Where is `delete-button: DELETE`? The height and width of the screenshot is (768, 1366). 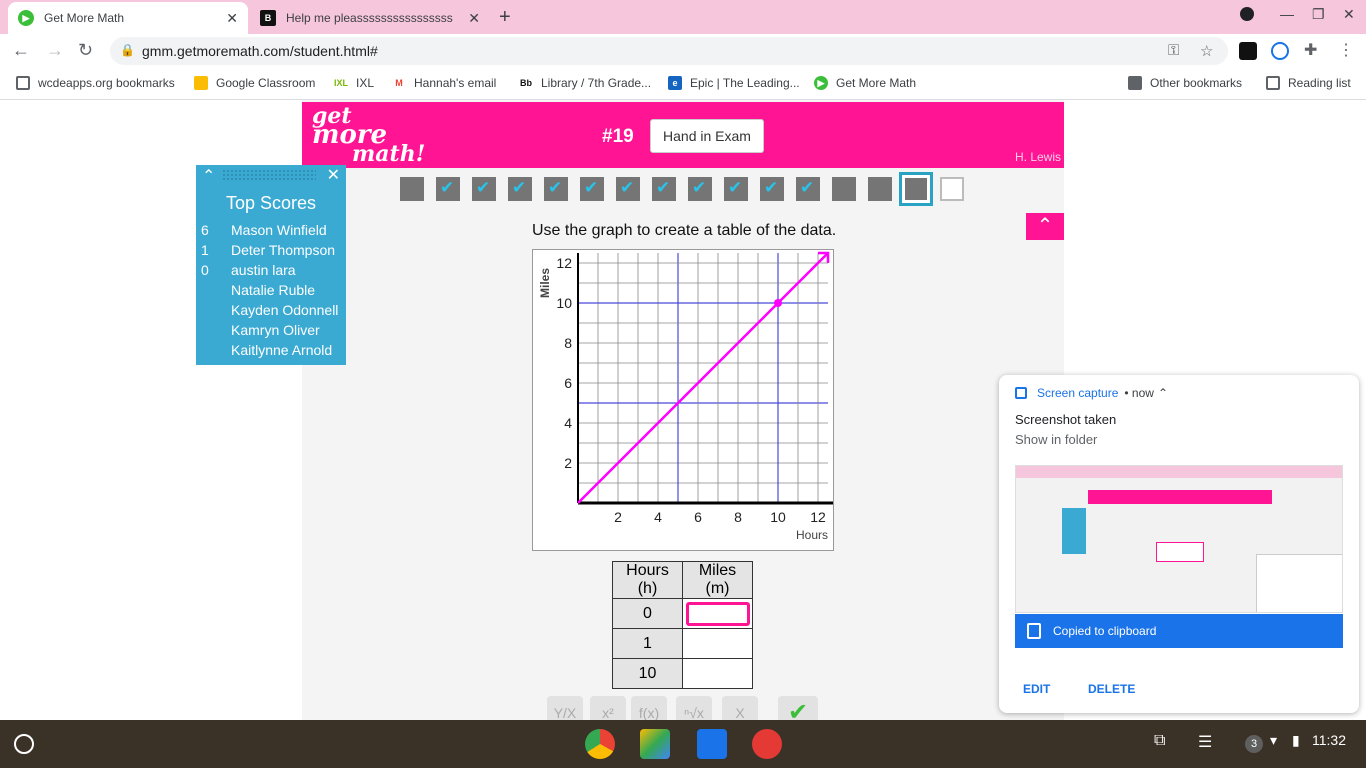
delete-button: DELETE is located at coordinates (1111, 689).